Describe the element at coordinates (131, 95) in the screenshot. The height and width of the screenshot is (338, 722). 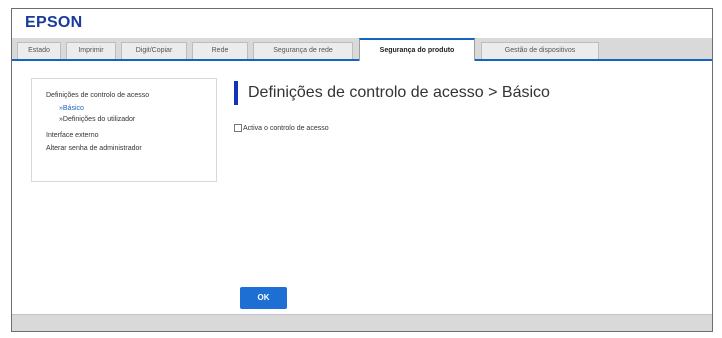
I see `sidebar-item-definicoes-controlo-acesso: Definições de controlo de acesso` at that location.